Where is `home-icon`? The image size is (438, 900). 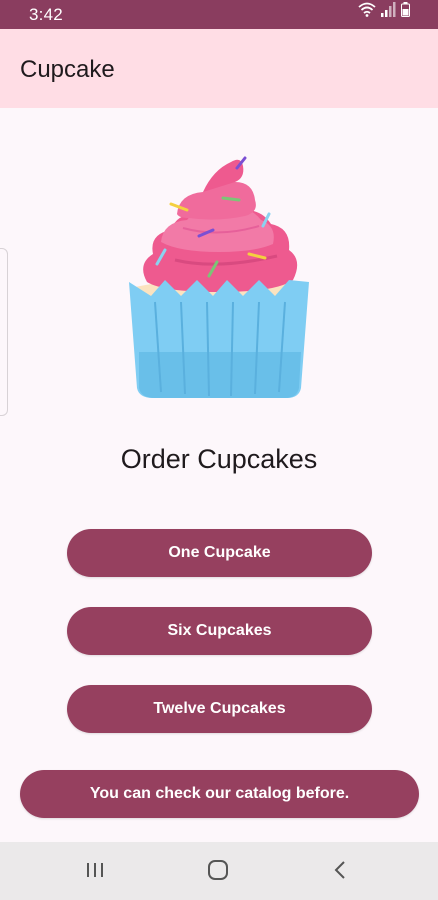 home-icon is located at coordinates (218, 872).